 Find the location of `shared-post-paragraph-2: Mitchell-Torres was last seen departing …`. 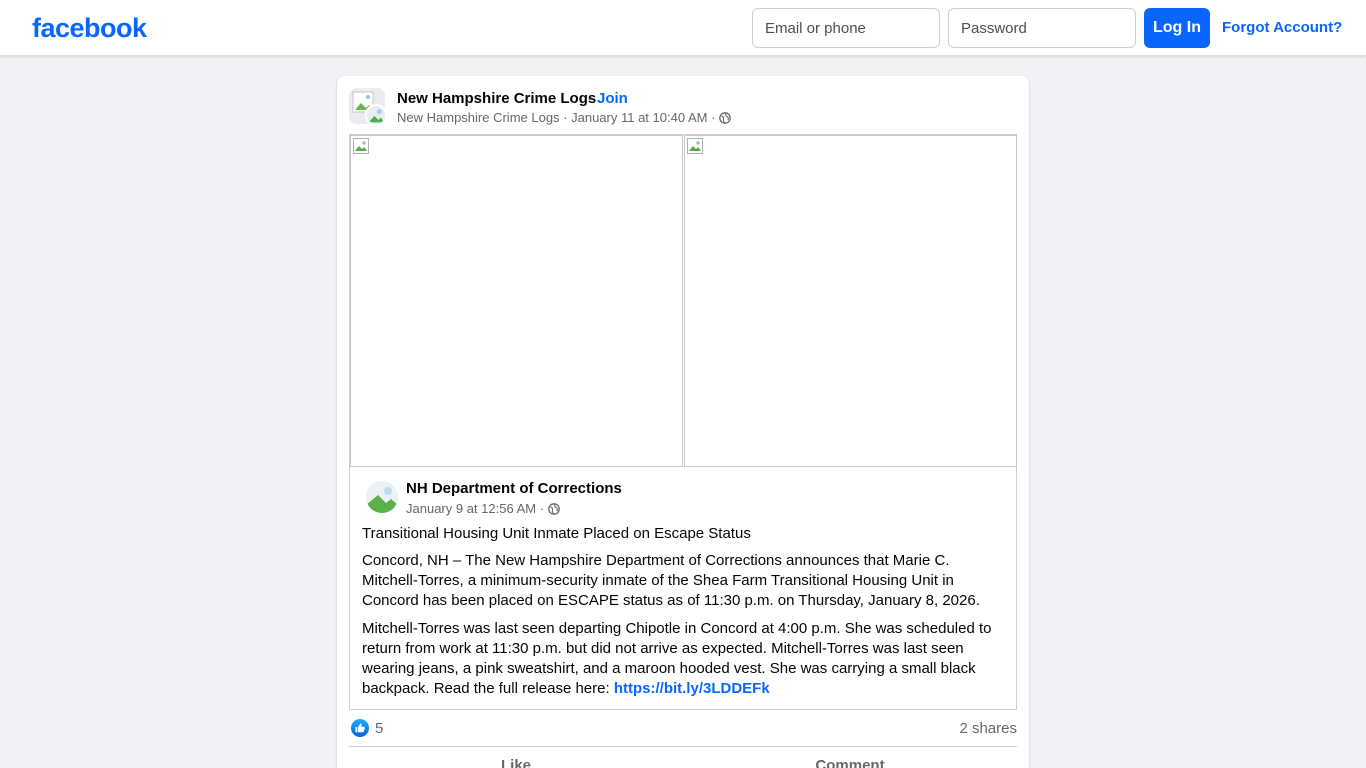

shared-post-paragraph-2: Mitchell-Torres was last seen departing … is located at coordinates (682, 659).